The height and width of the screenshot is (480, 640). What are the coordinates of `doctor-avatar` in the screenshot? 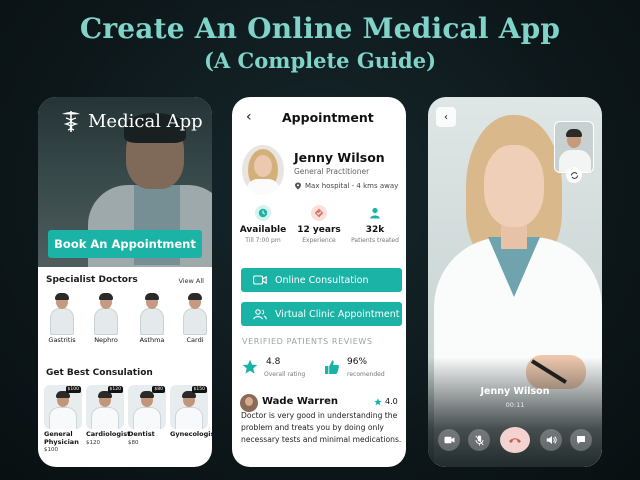 It's located at (263, 170).